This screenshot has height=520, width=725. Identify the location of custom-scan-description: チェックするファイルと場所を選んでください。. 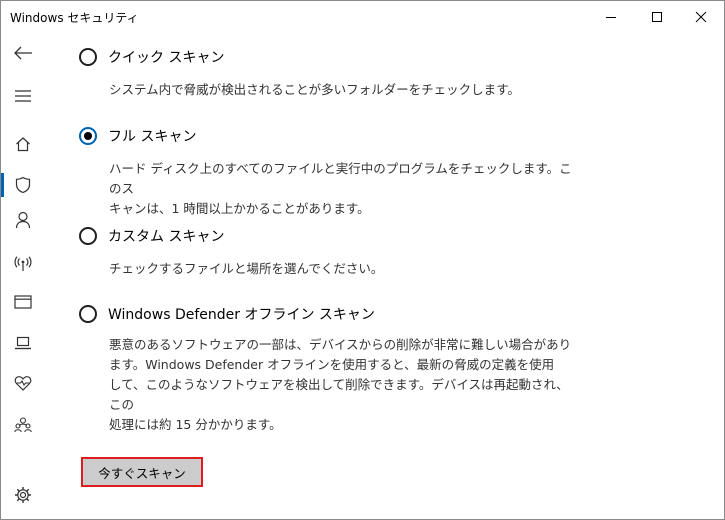
(246, 268).